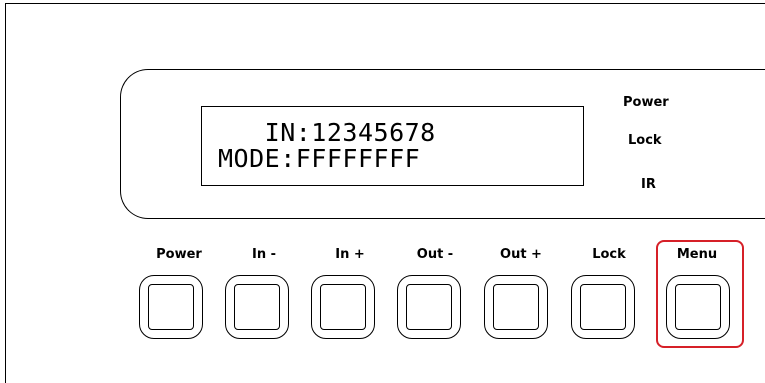 Image resolution: width=765 pixels, height=383 pixels. What do you see at coordinates (327, 132) in the screenshot?
I see `lcd-line-input: IN:12345678` at bounding box center [327, 132].